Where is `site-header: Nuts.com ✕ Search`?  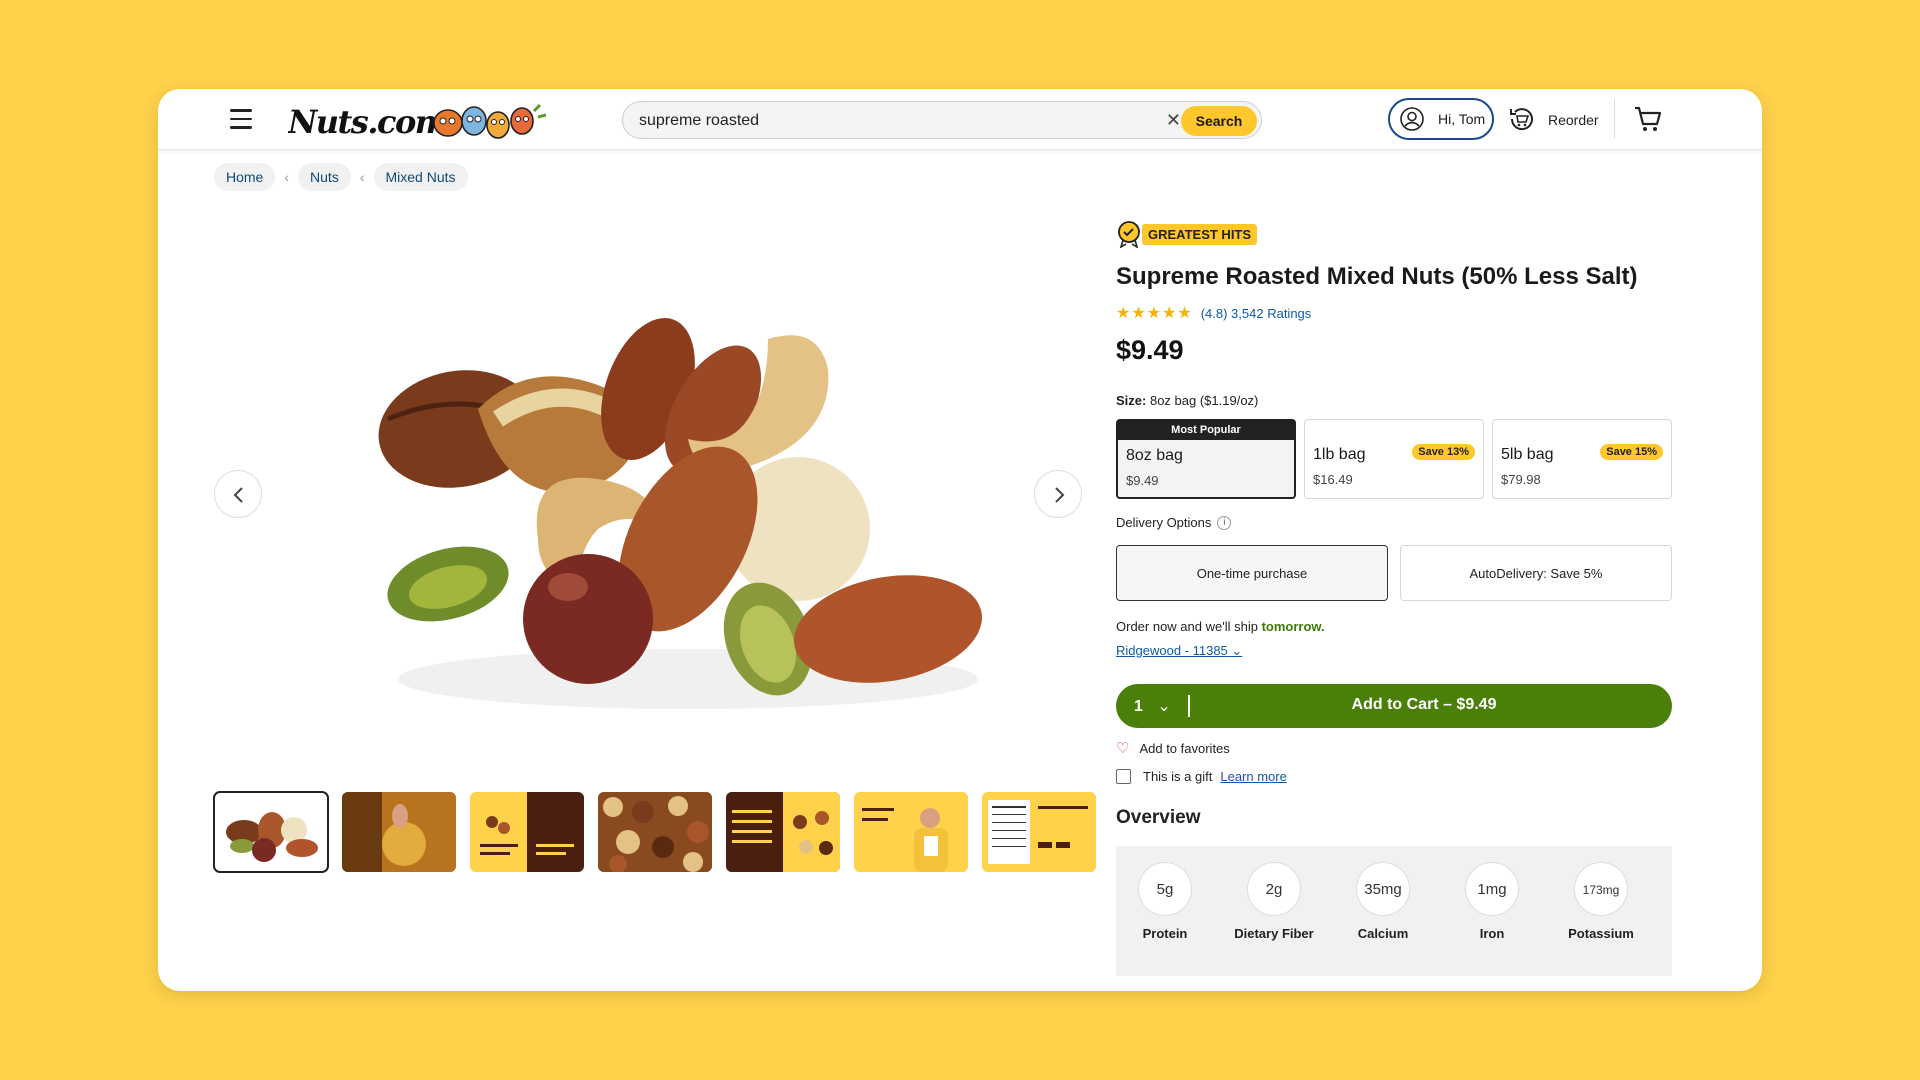
site-header: Nuts.com ✕ Search is located at coordinates (960, 119).